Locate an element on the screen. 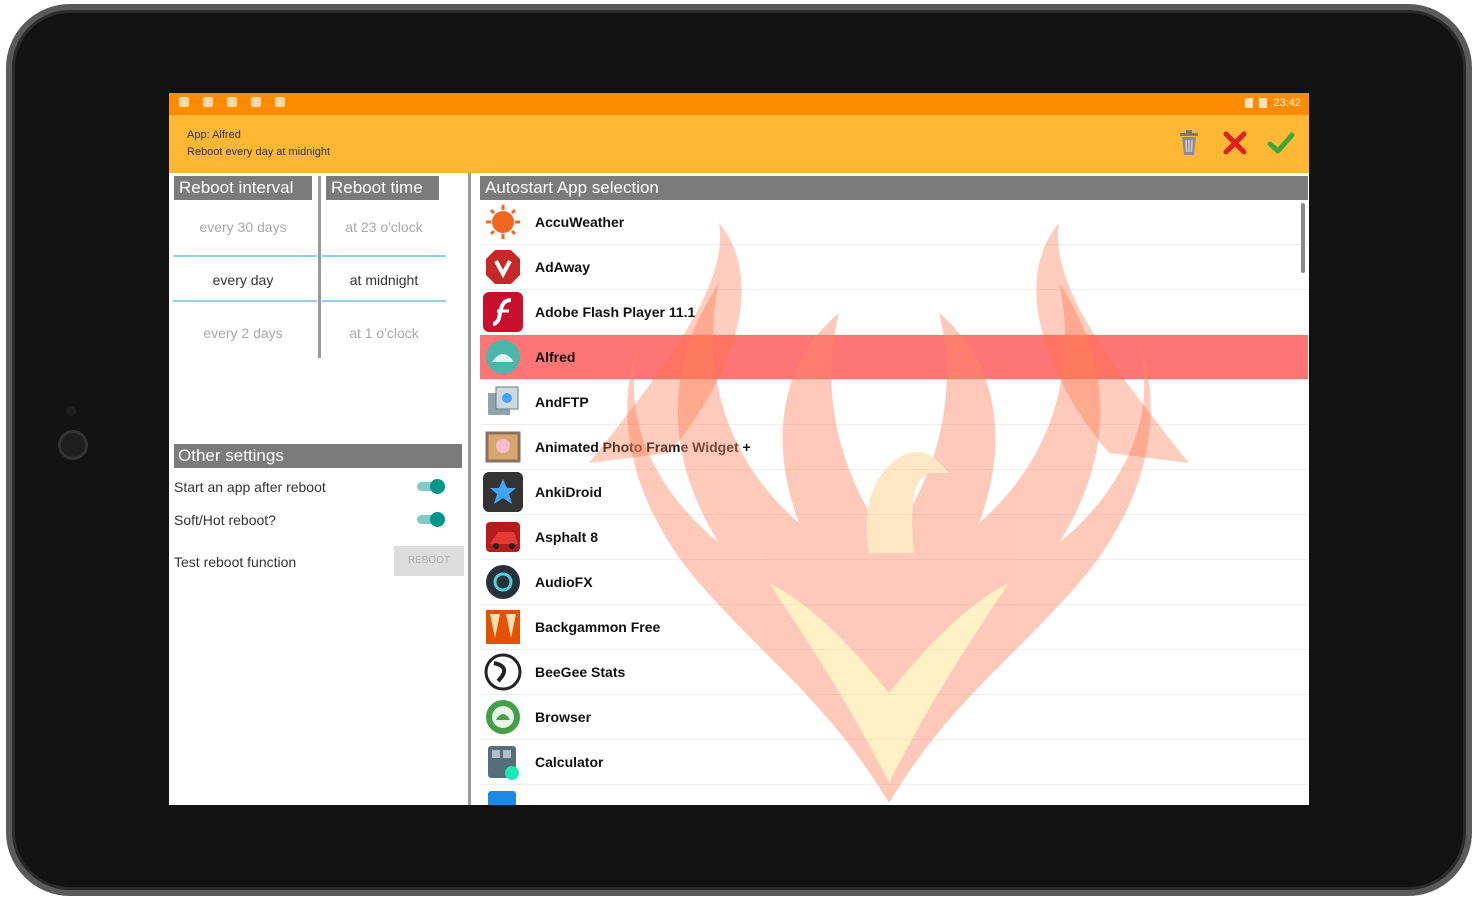 The width and height of the screenshot is (1477, 900). list-scrollbar is located at coordinates (1303, 238).